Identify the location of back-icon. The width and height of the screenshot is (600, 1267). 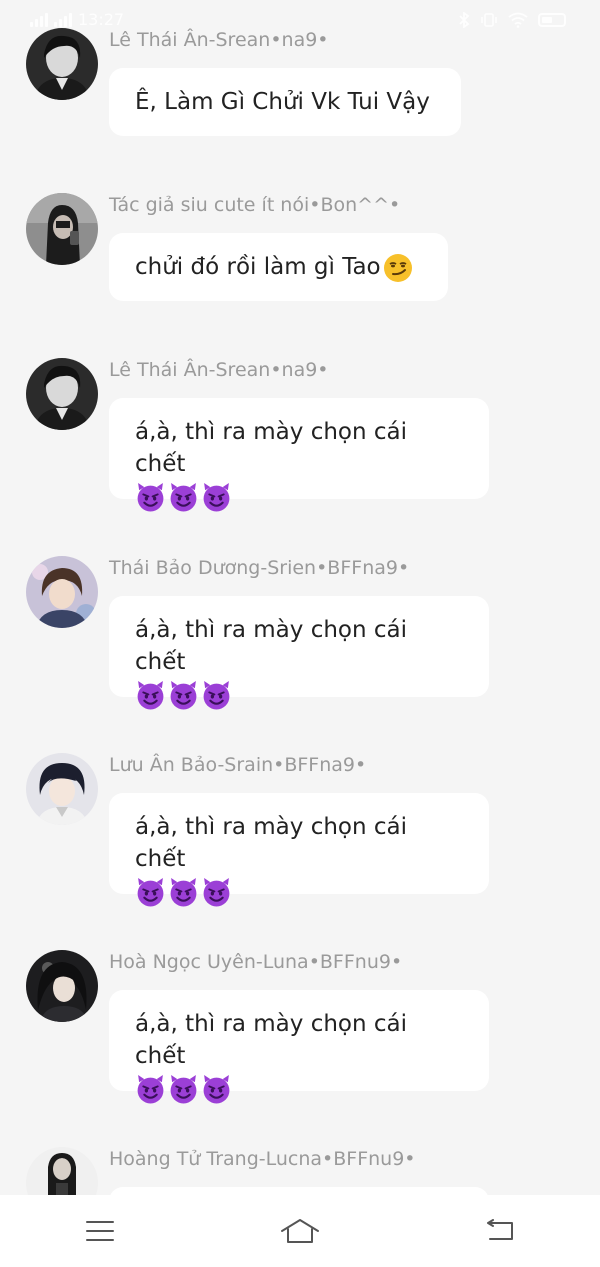
(500, 1229).